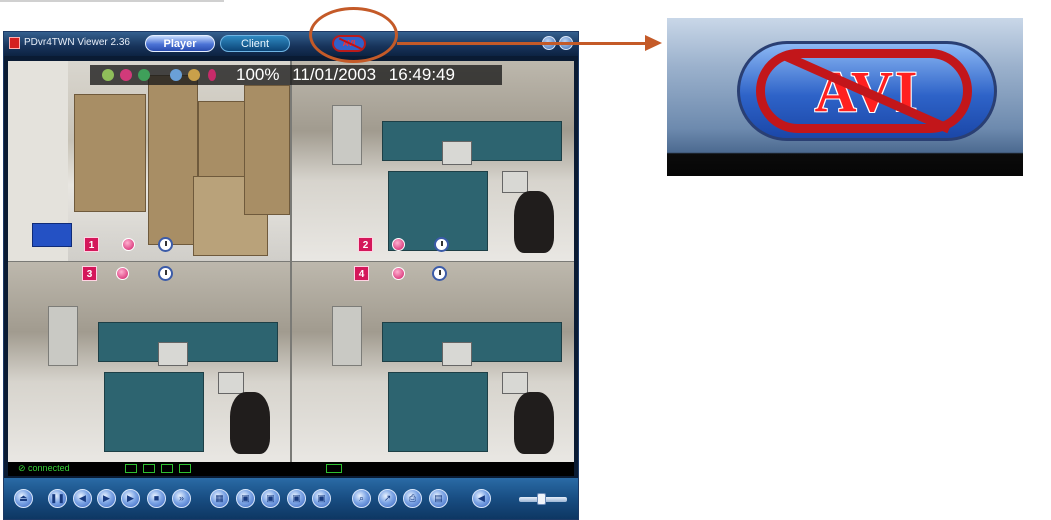 The width and height of the screenshot is (1051, 520). What do you see at coordinates (77, 42) in the screenshot?
I see `window-title: PDvr4TWN Viewer 2.36` at bounding box center [77, 42].